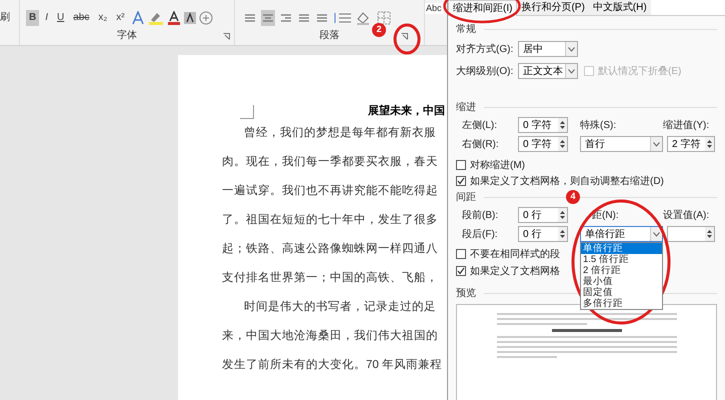 The height and width of the screenshot is (400, 725). What do you see at coordinates (691, 144) in the screenshot?
I see `indent-by-field: 2 字符` at bounding box center [691, 144].